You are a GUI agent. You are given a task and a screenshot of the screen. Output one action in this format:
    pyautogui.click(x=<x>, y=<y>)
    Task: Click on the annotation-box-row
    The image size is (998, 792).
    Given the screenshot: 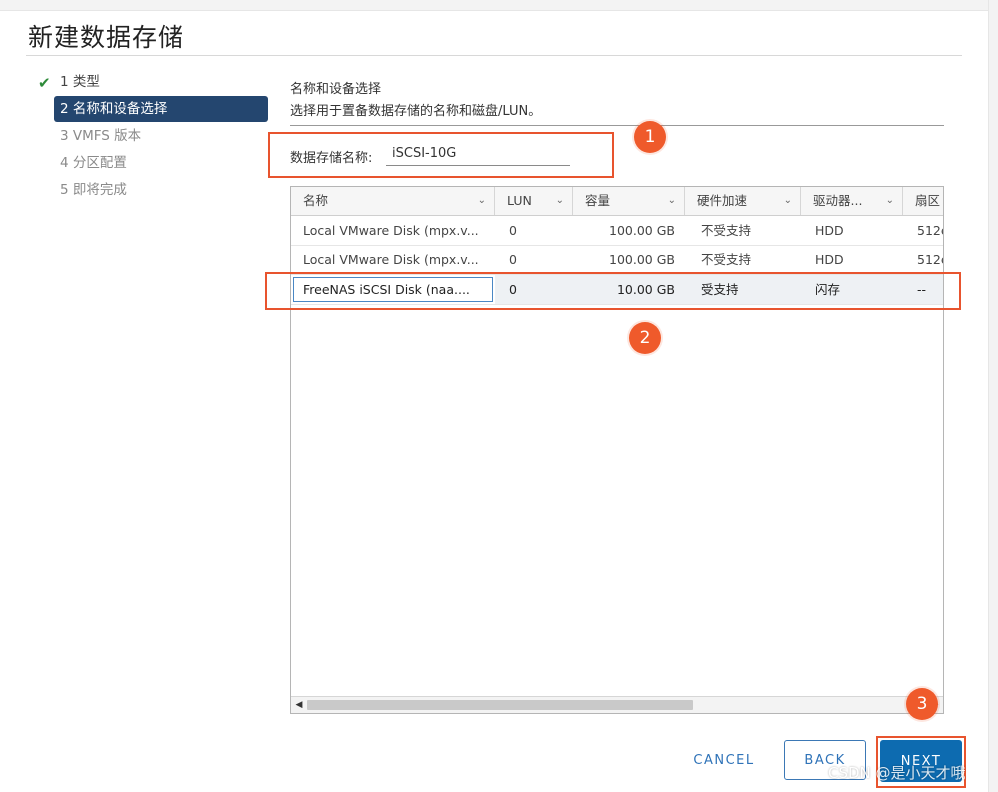 What is the action you would take?
    pyautogui.click(x=613, y=291)
    